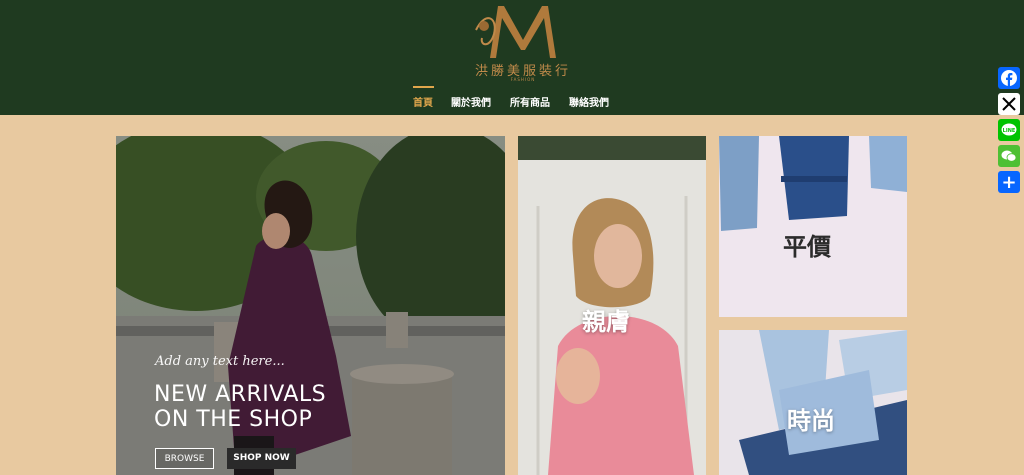  What do you see at coordinates (233, 419) in the screenshot?
I see `hero-title-line2: ON THE SHOP` at bounding box center [233, 419].